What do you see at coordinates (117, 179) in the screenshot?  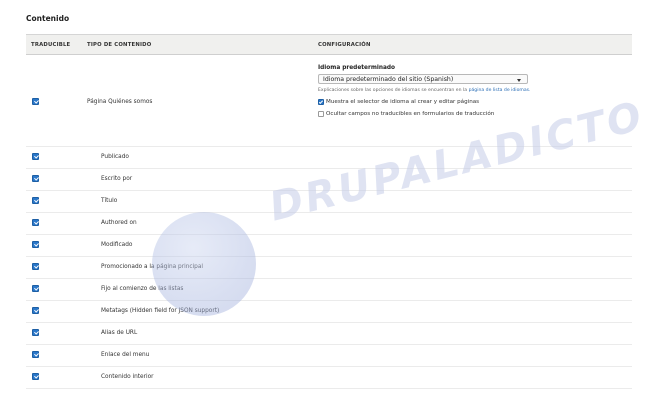 I see `field-label: Escrito por` at bounding box center [117, 179].